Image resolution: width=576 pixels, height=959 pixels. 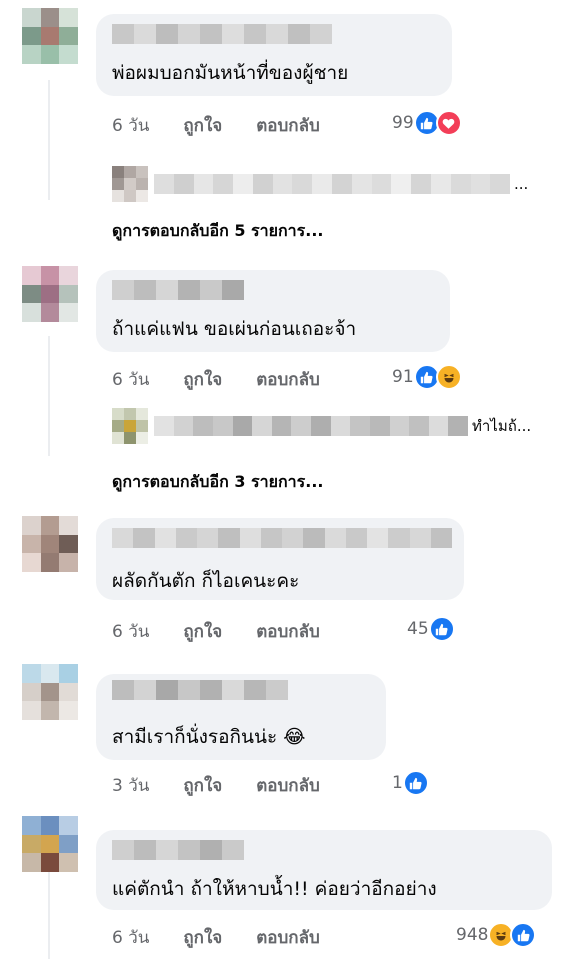 What do you see at coordinates (448, 377) in the screenshot?
I see `haha-icon` at bounding box center [448, 377].